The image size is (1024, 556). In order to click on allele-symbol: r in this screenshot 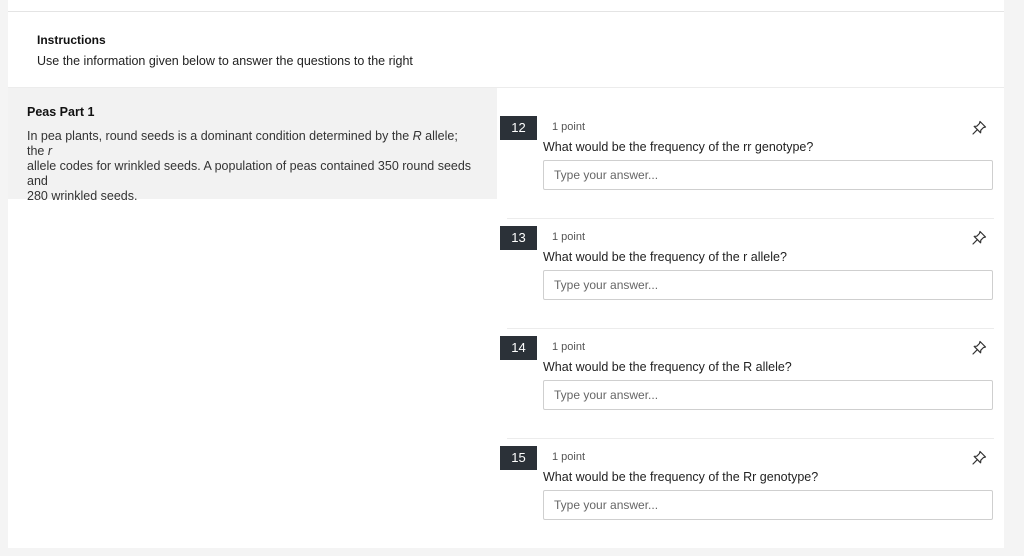, I will do `click(50, 151)`.